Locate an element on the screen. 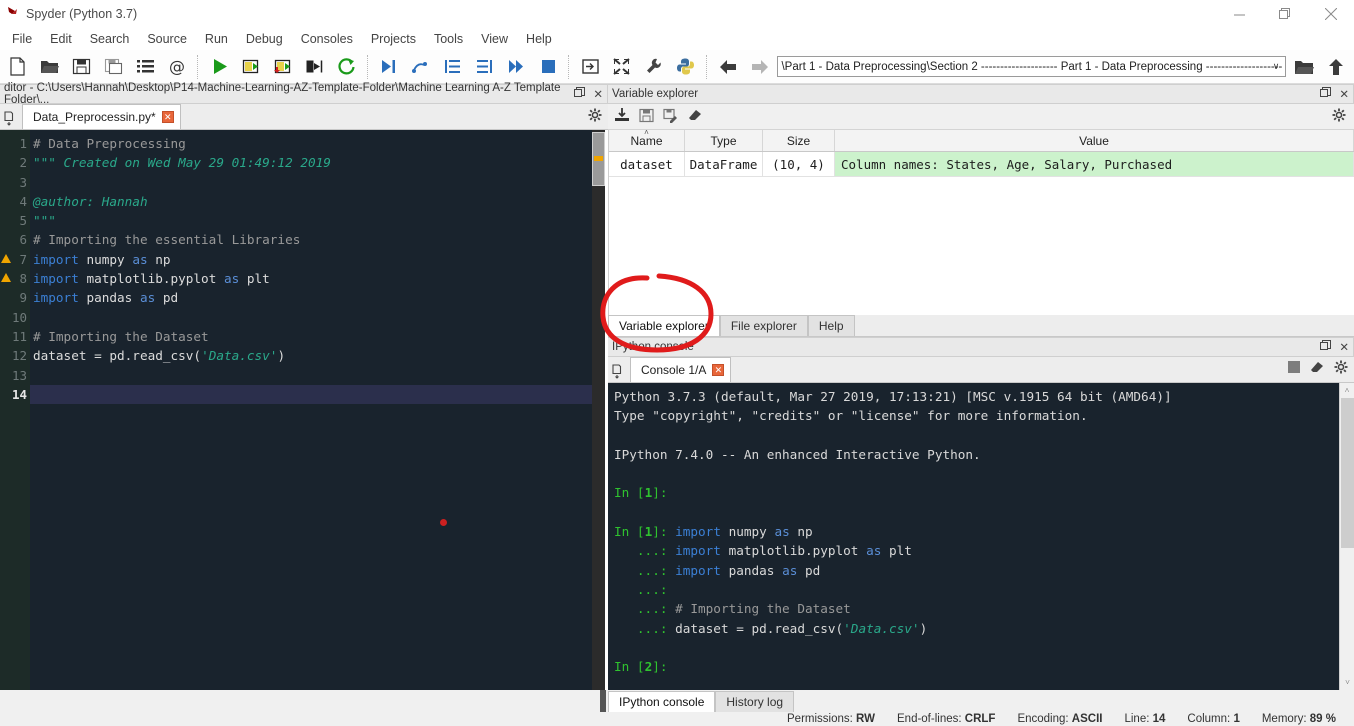 Image resolution: width=1354 pixels, height=726 pixels. new-console-icon is located at coordinates (619, 373).